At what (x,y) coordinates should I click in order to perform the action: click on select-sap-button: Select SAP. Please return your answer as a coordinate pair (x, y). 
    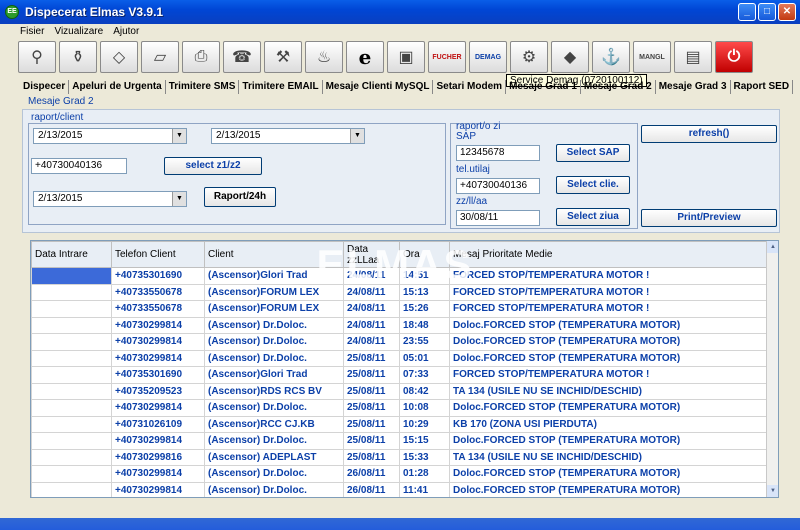
    Looking at the image, I should click on (593, 153).